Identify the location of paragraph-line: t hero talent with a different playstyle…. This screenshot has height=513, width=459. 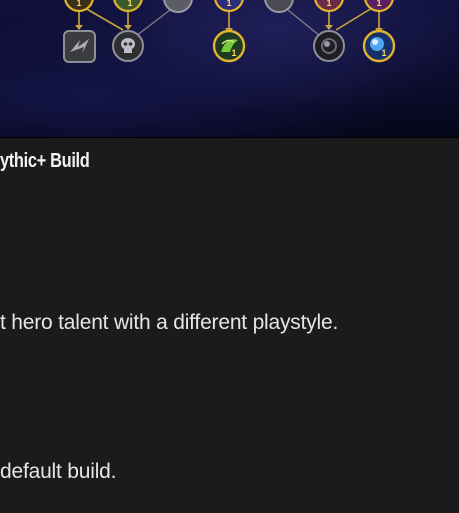
(169, 322).